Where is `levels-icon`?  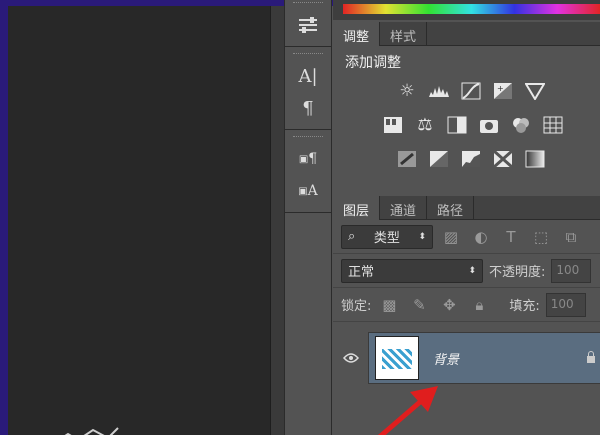
levels-icon is located at coordinates (439, 91).